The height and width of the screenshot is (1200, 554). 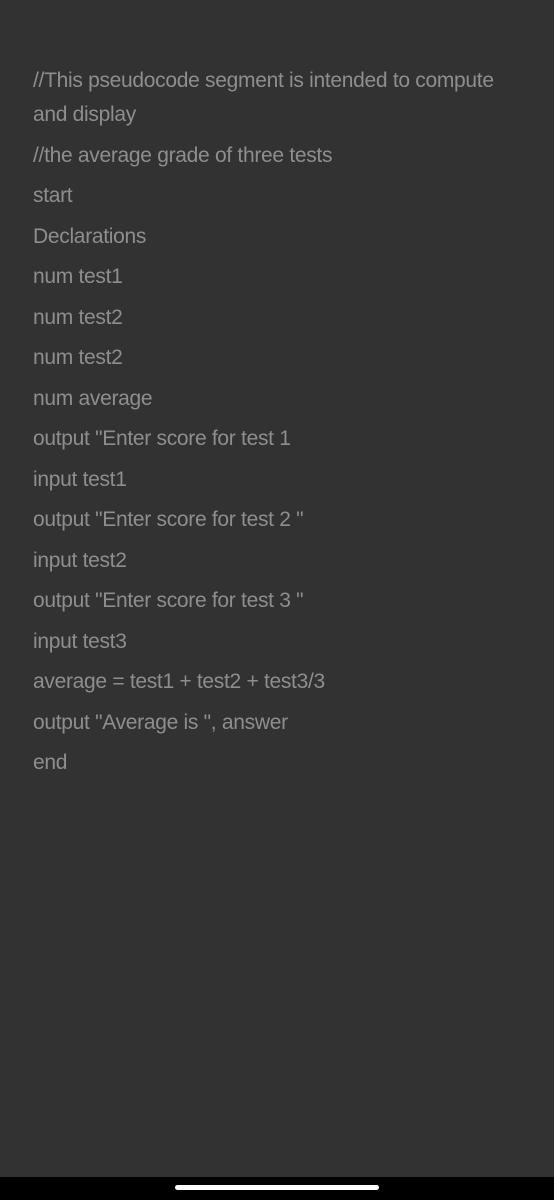 I want to click on code-line-num-test2: num test2, so click(x=78, y=317).